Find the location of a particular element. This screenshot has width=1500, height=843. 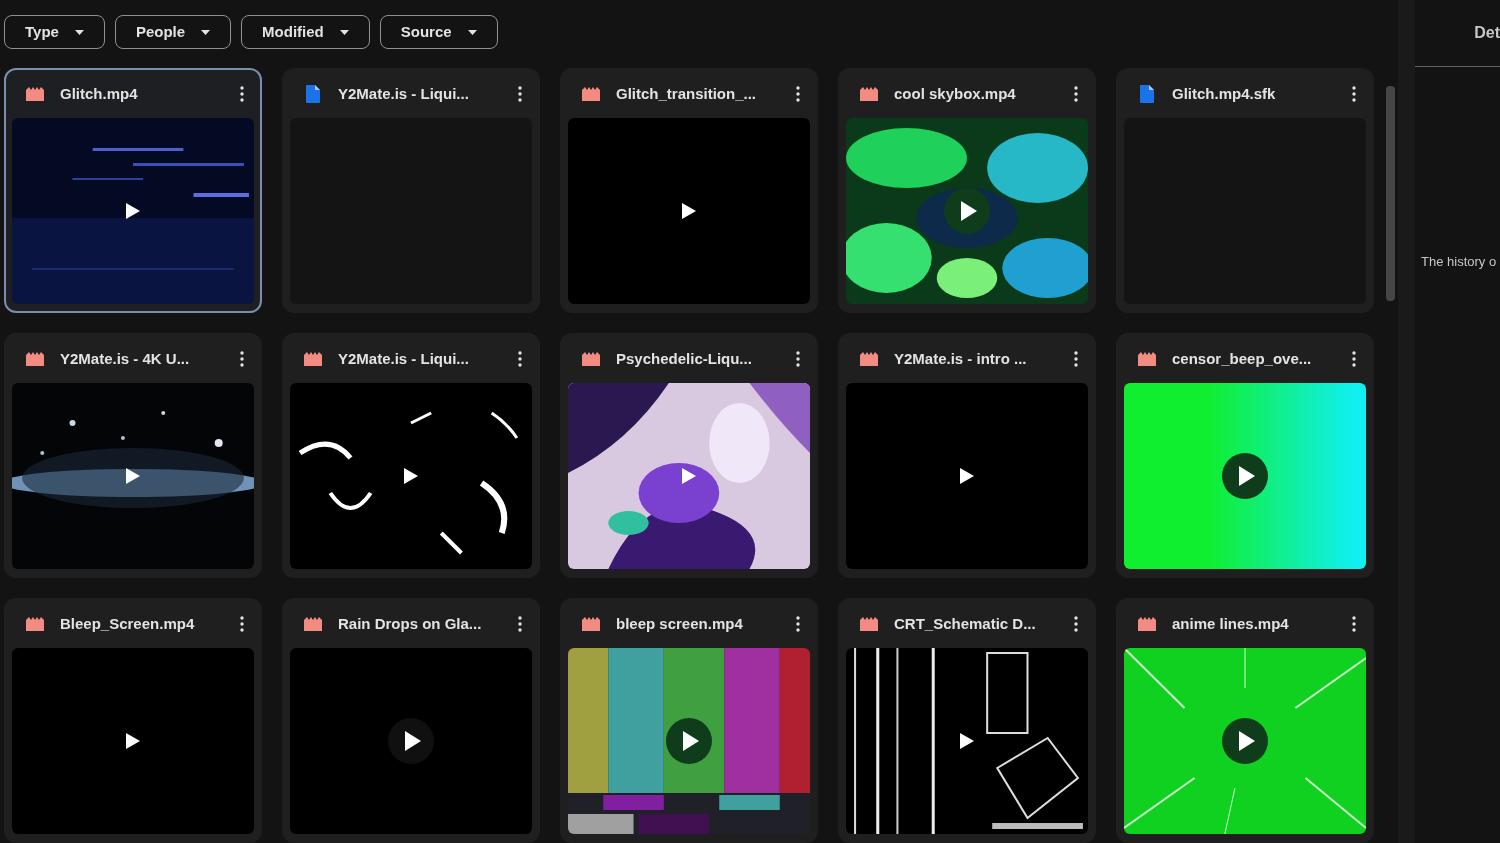

history-text: The history o is located at coordinates (1459, 262).